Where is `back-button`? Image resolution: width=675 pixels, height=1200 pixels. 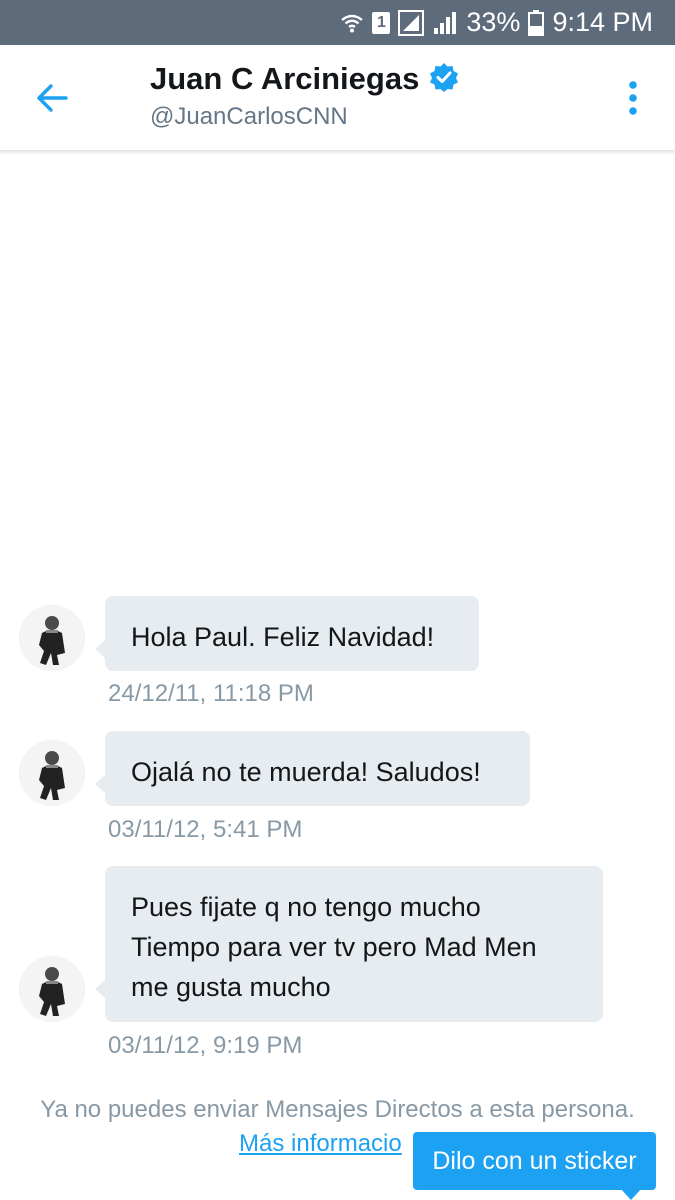
back-button is located at coordinates (53, 98).